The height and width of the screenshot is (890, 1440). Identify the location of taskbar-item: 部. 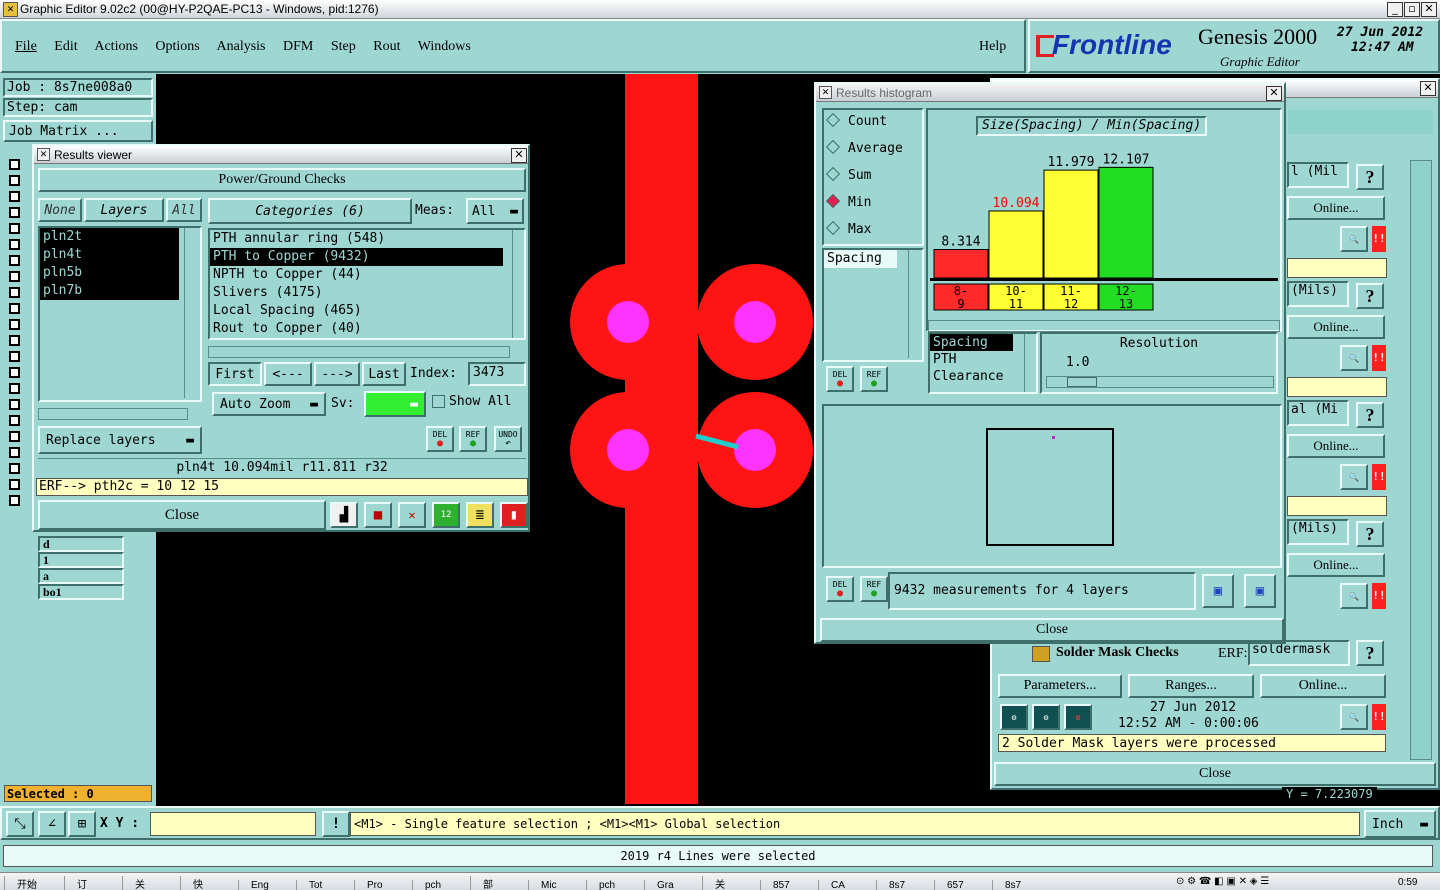
(497, 883).